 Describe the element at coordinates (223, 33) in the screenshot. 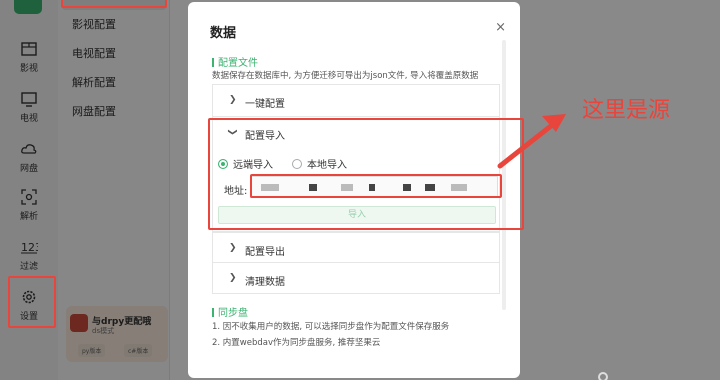

I see `dialog-title: 数据` at that location.